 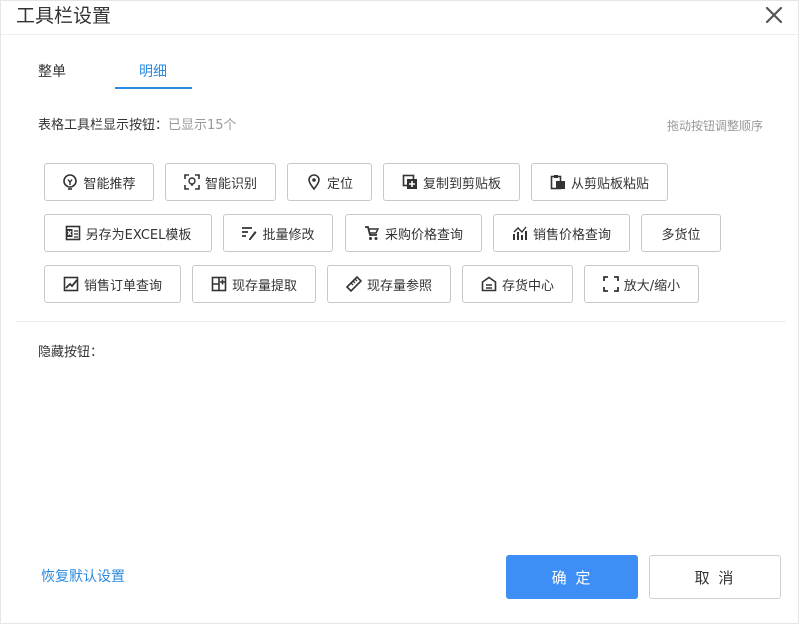 I want to click on button-label: 智能推荐, so click(x=109, y=184).